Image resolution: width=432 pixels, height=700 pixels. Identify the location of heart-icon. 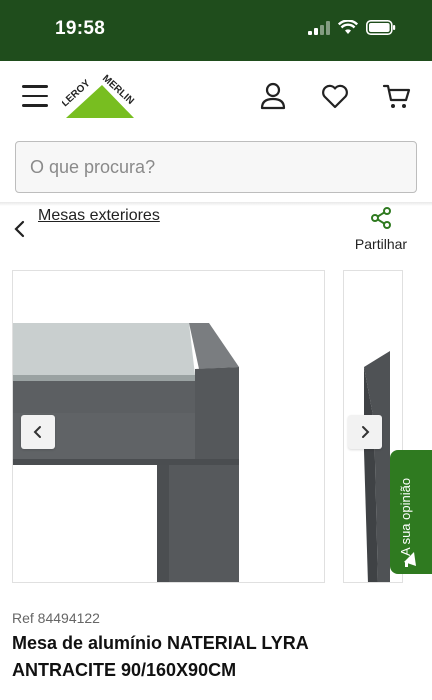
(335, 96).